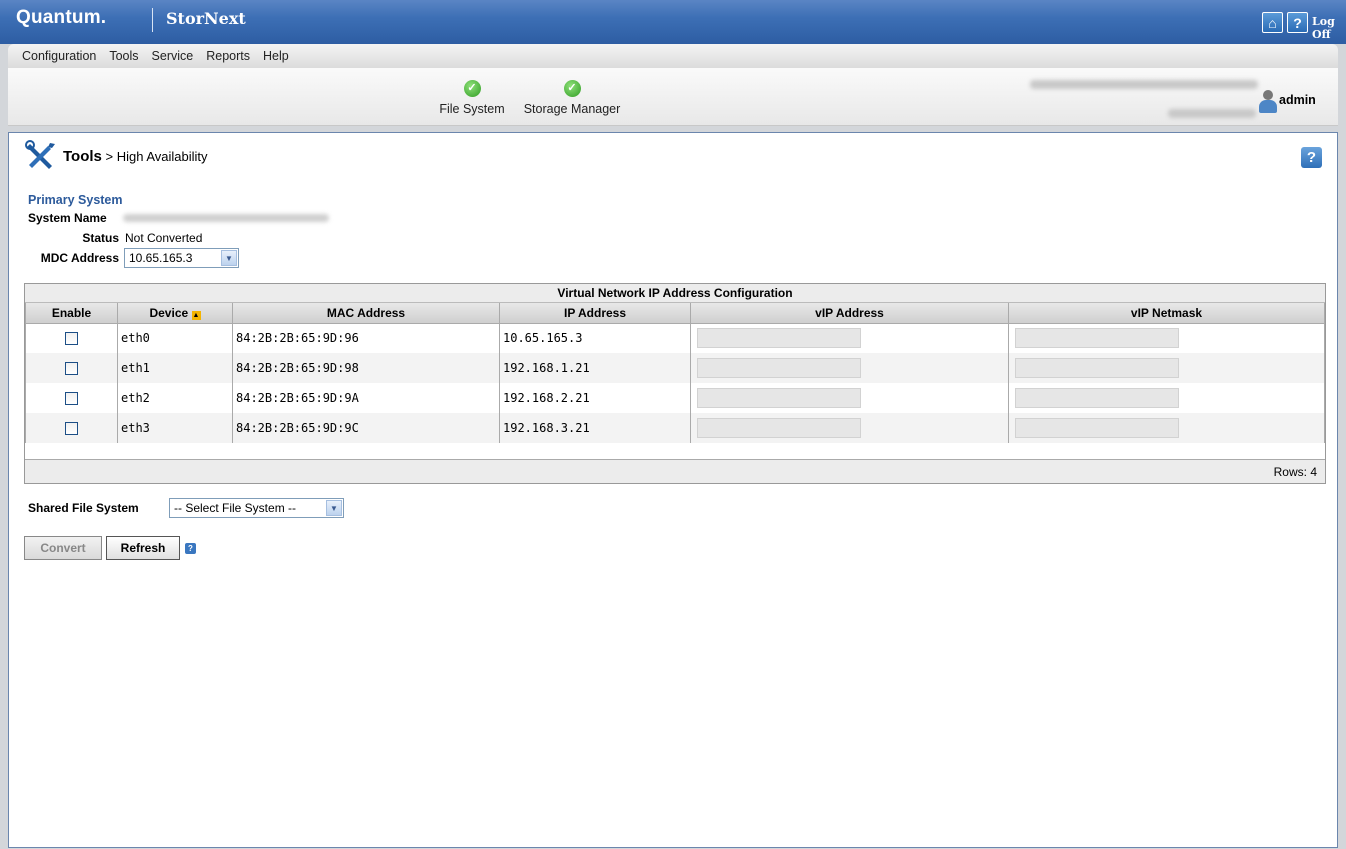 The image size is (1346, 849). I want to click on product-name: StorNext, so click(206, 18).